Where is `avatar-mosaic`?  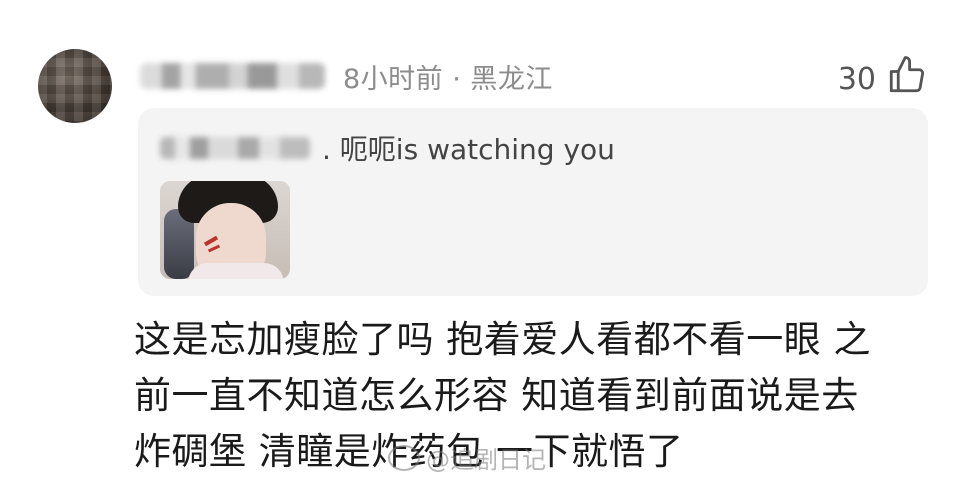
avatar-mosaic is located at coordinates (75, 86).